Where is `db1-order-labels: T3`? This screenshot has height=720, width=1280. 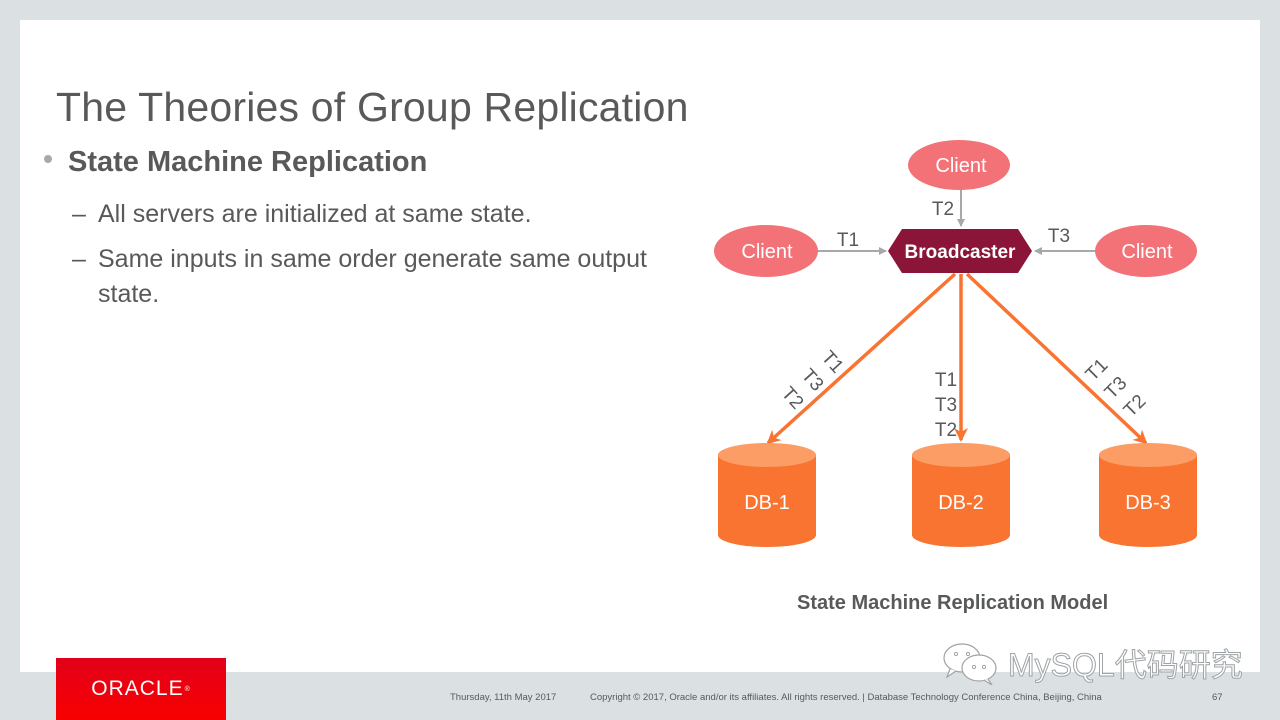 db1-order-labels: T3 is located at coordinates (812, 380).